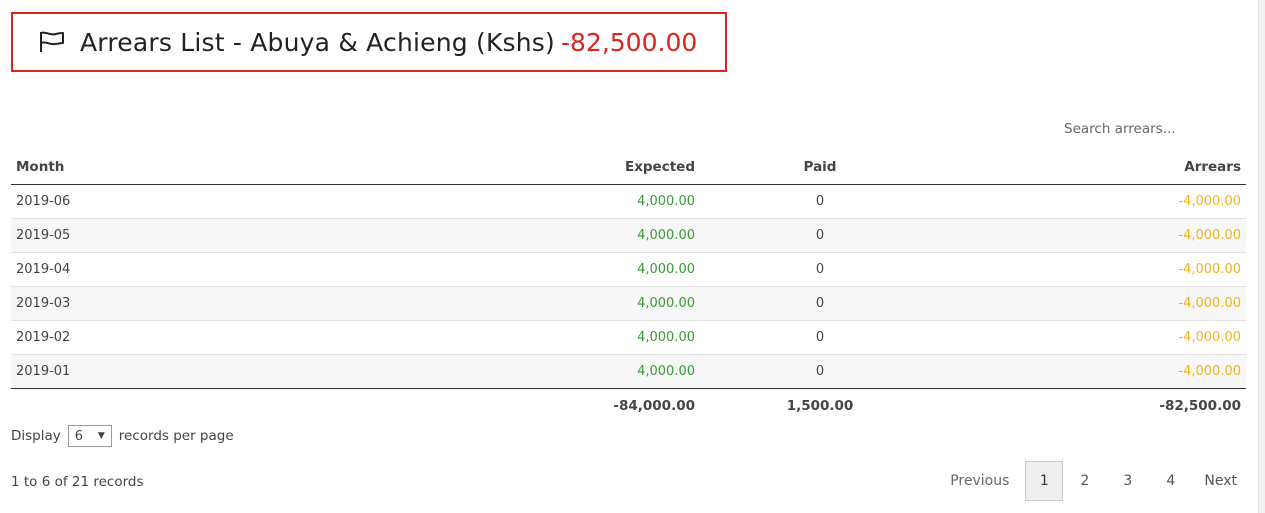 The image size is (1265, 513). I want to click on table-row: 2019-06 4,000.00 0 -4,000.00, so click(628, 201).